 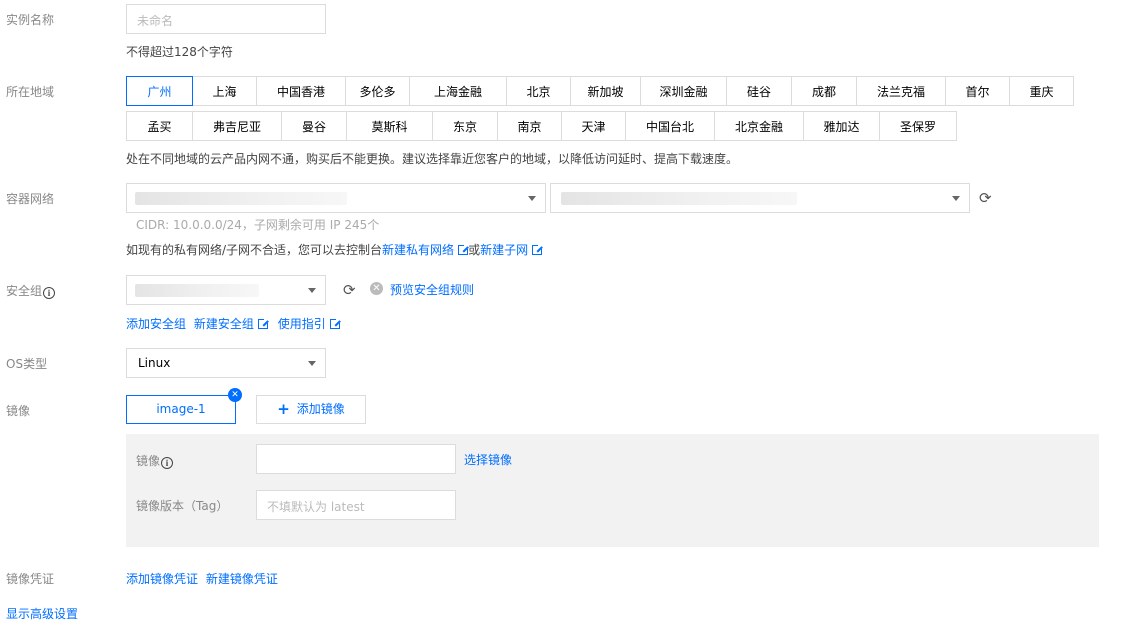 I want to click on region-row-1: 广州 上海 中国香港 多伦多 上海金融 北京 新加坡 深圳金融 硅谷 成都 法兰克福 首尔 重庆, so click(x=600, y=91).